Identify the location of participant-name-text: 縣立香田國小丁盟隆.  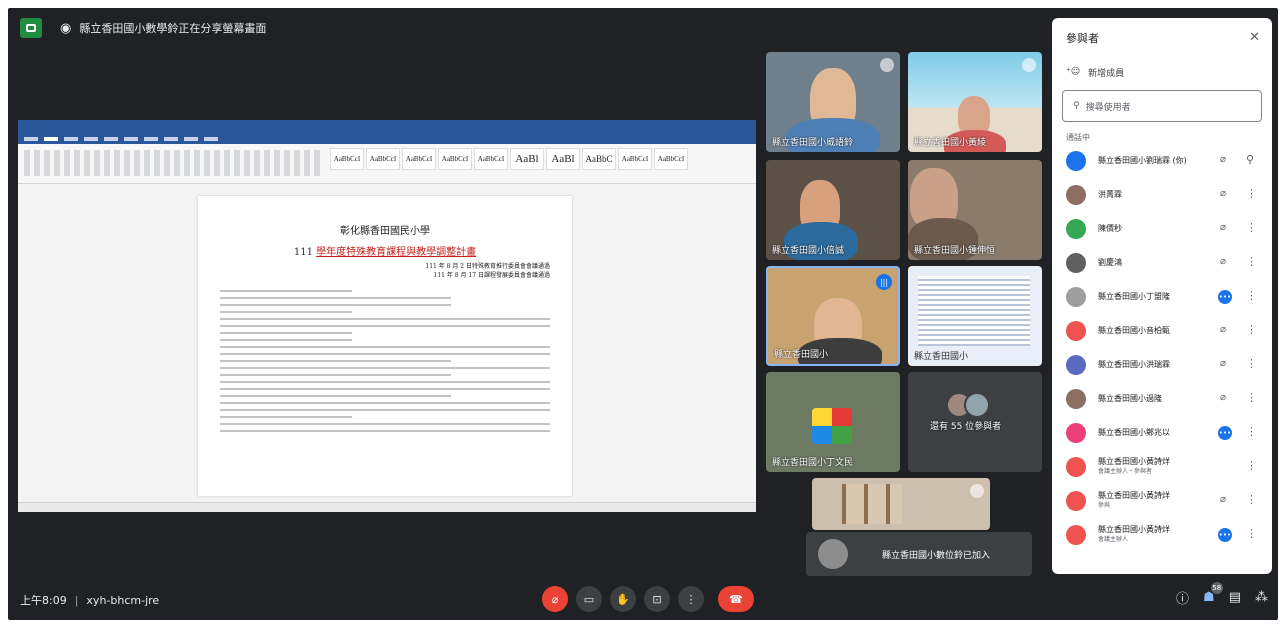
(1134, 296).